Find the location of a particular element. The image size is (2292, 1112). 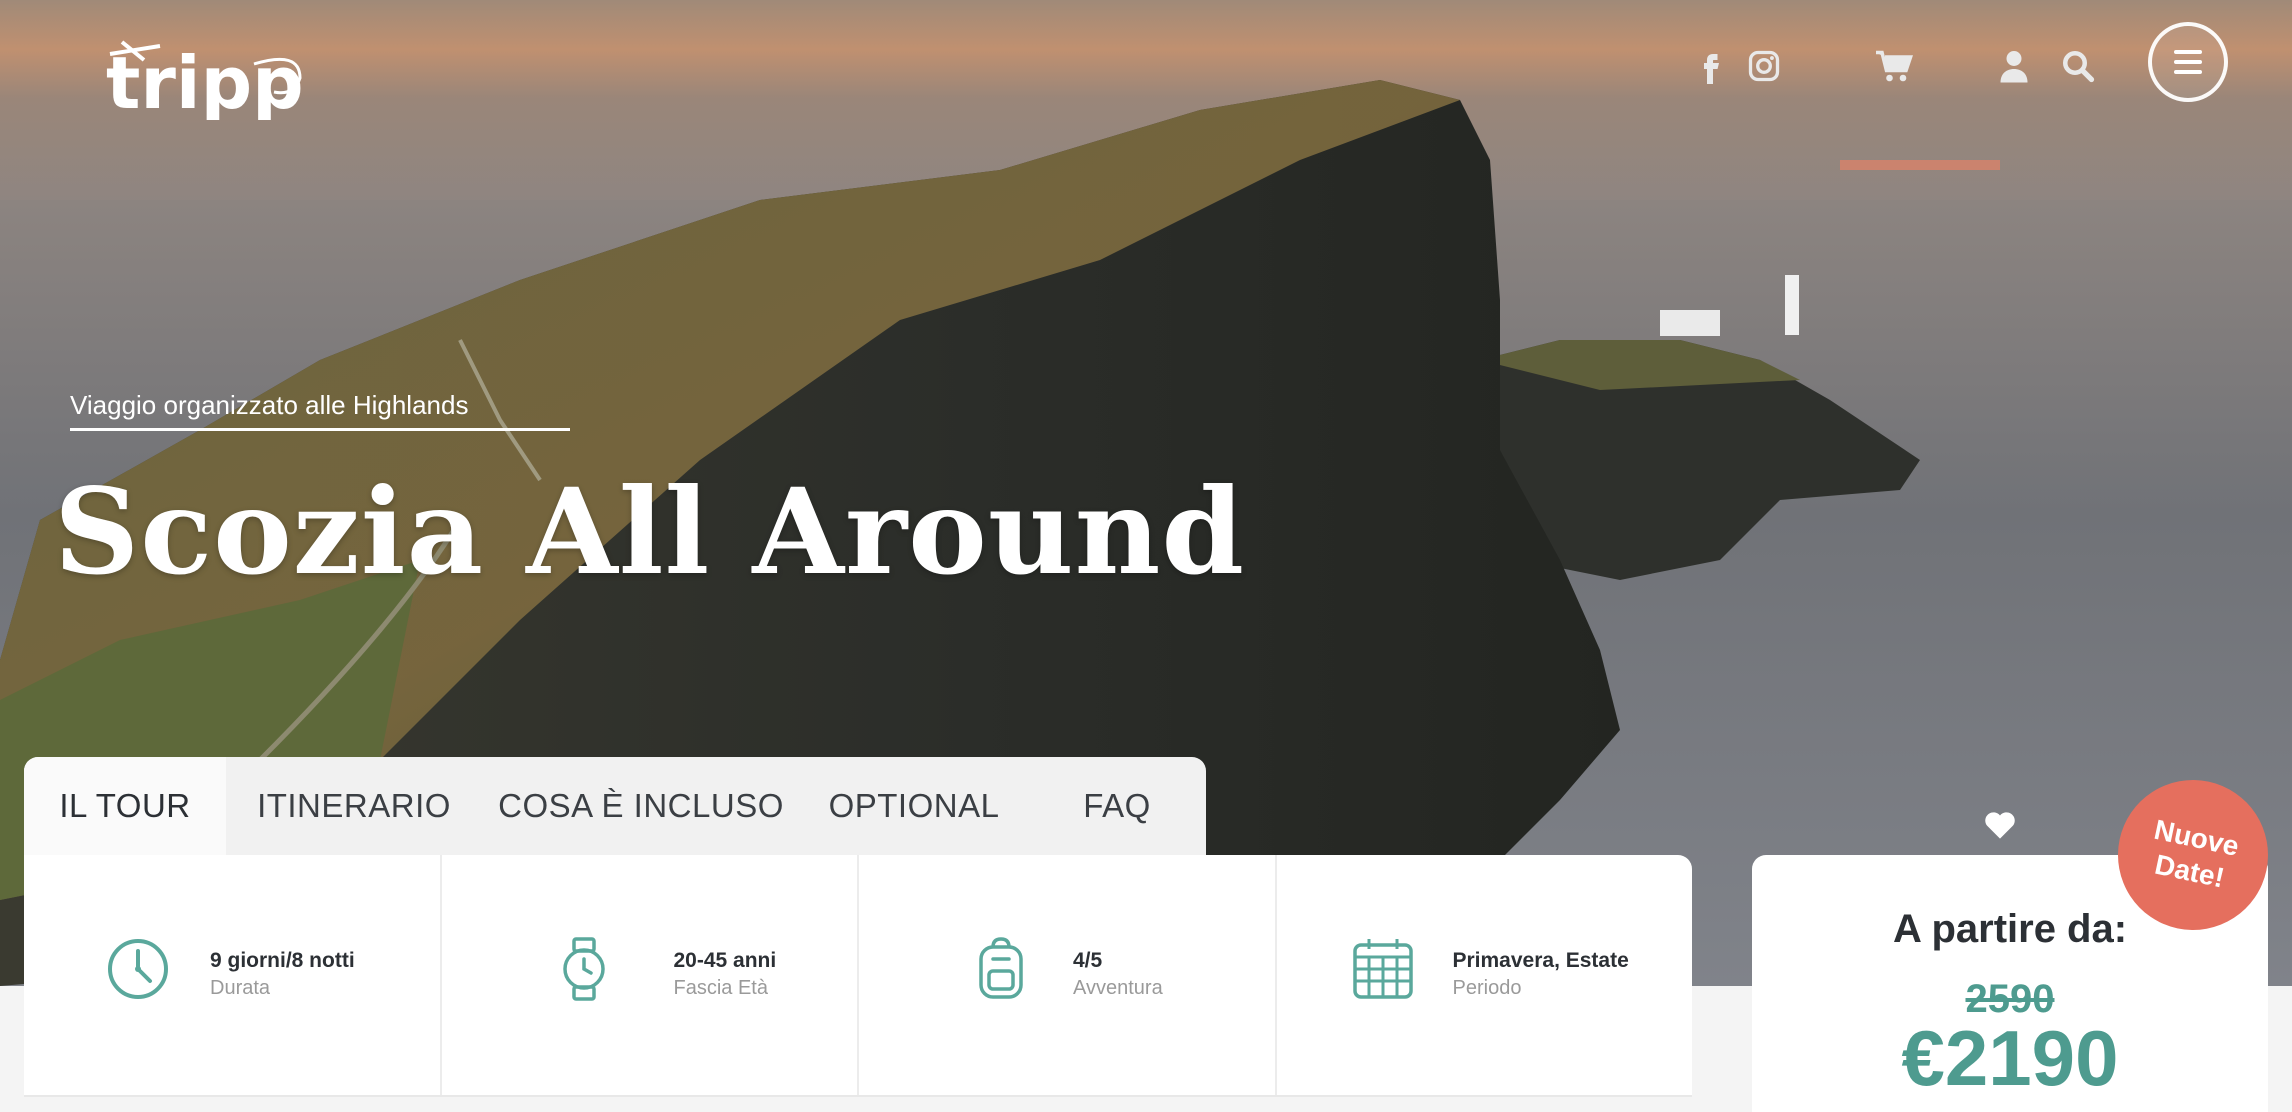

clock-icon is located at coordinates (138, 969).